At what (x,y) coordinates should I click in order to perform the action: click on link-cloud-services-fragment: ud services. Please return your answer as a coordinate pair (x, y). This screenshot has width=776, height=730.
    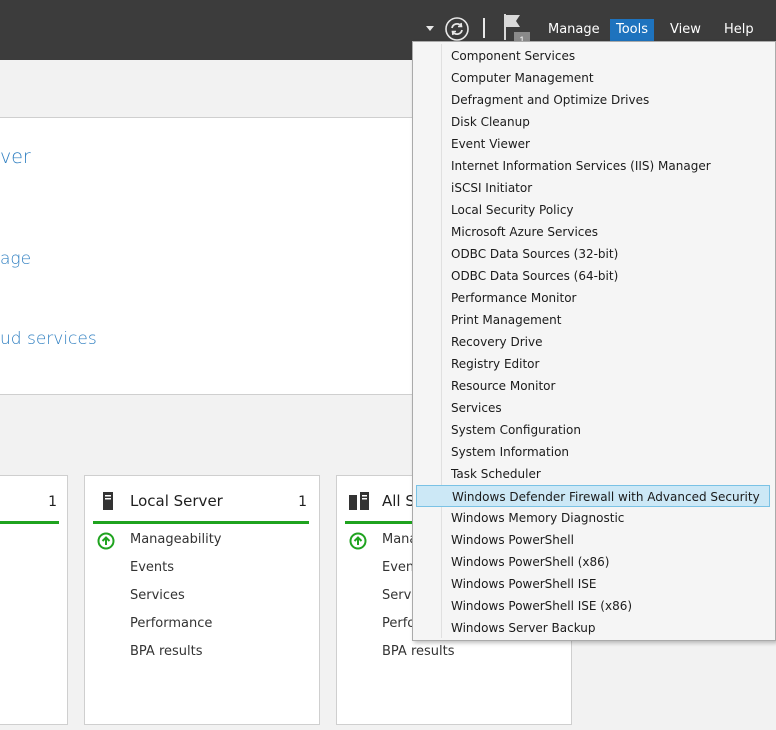
    Looking at the image, I should click on (48, 339).